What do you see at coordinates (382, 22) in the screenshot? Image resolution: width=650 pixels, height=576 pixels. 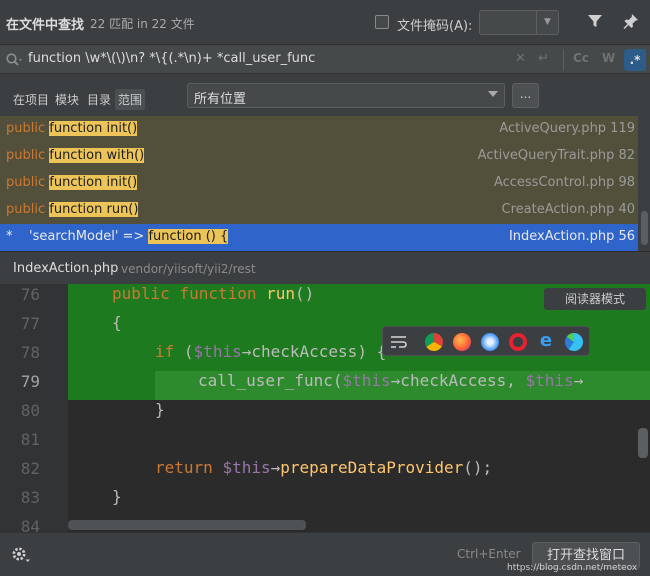 I see `file-mask-checkbox` at bounding box center [382, 22].